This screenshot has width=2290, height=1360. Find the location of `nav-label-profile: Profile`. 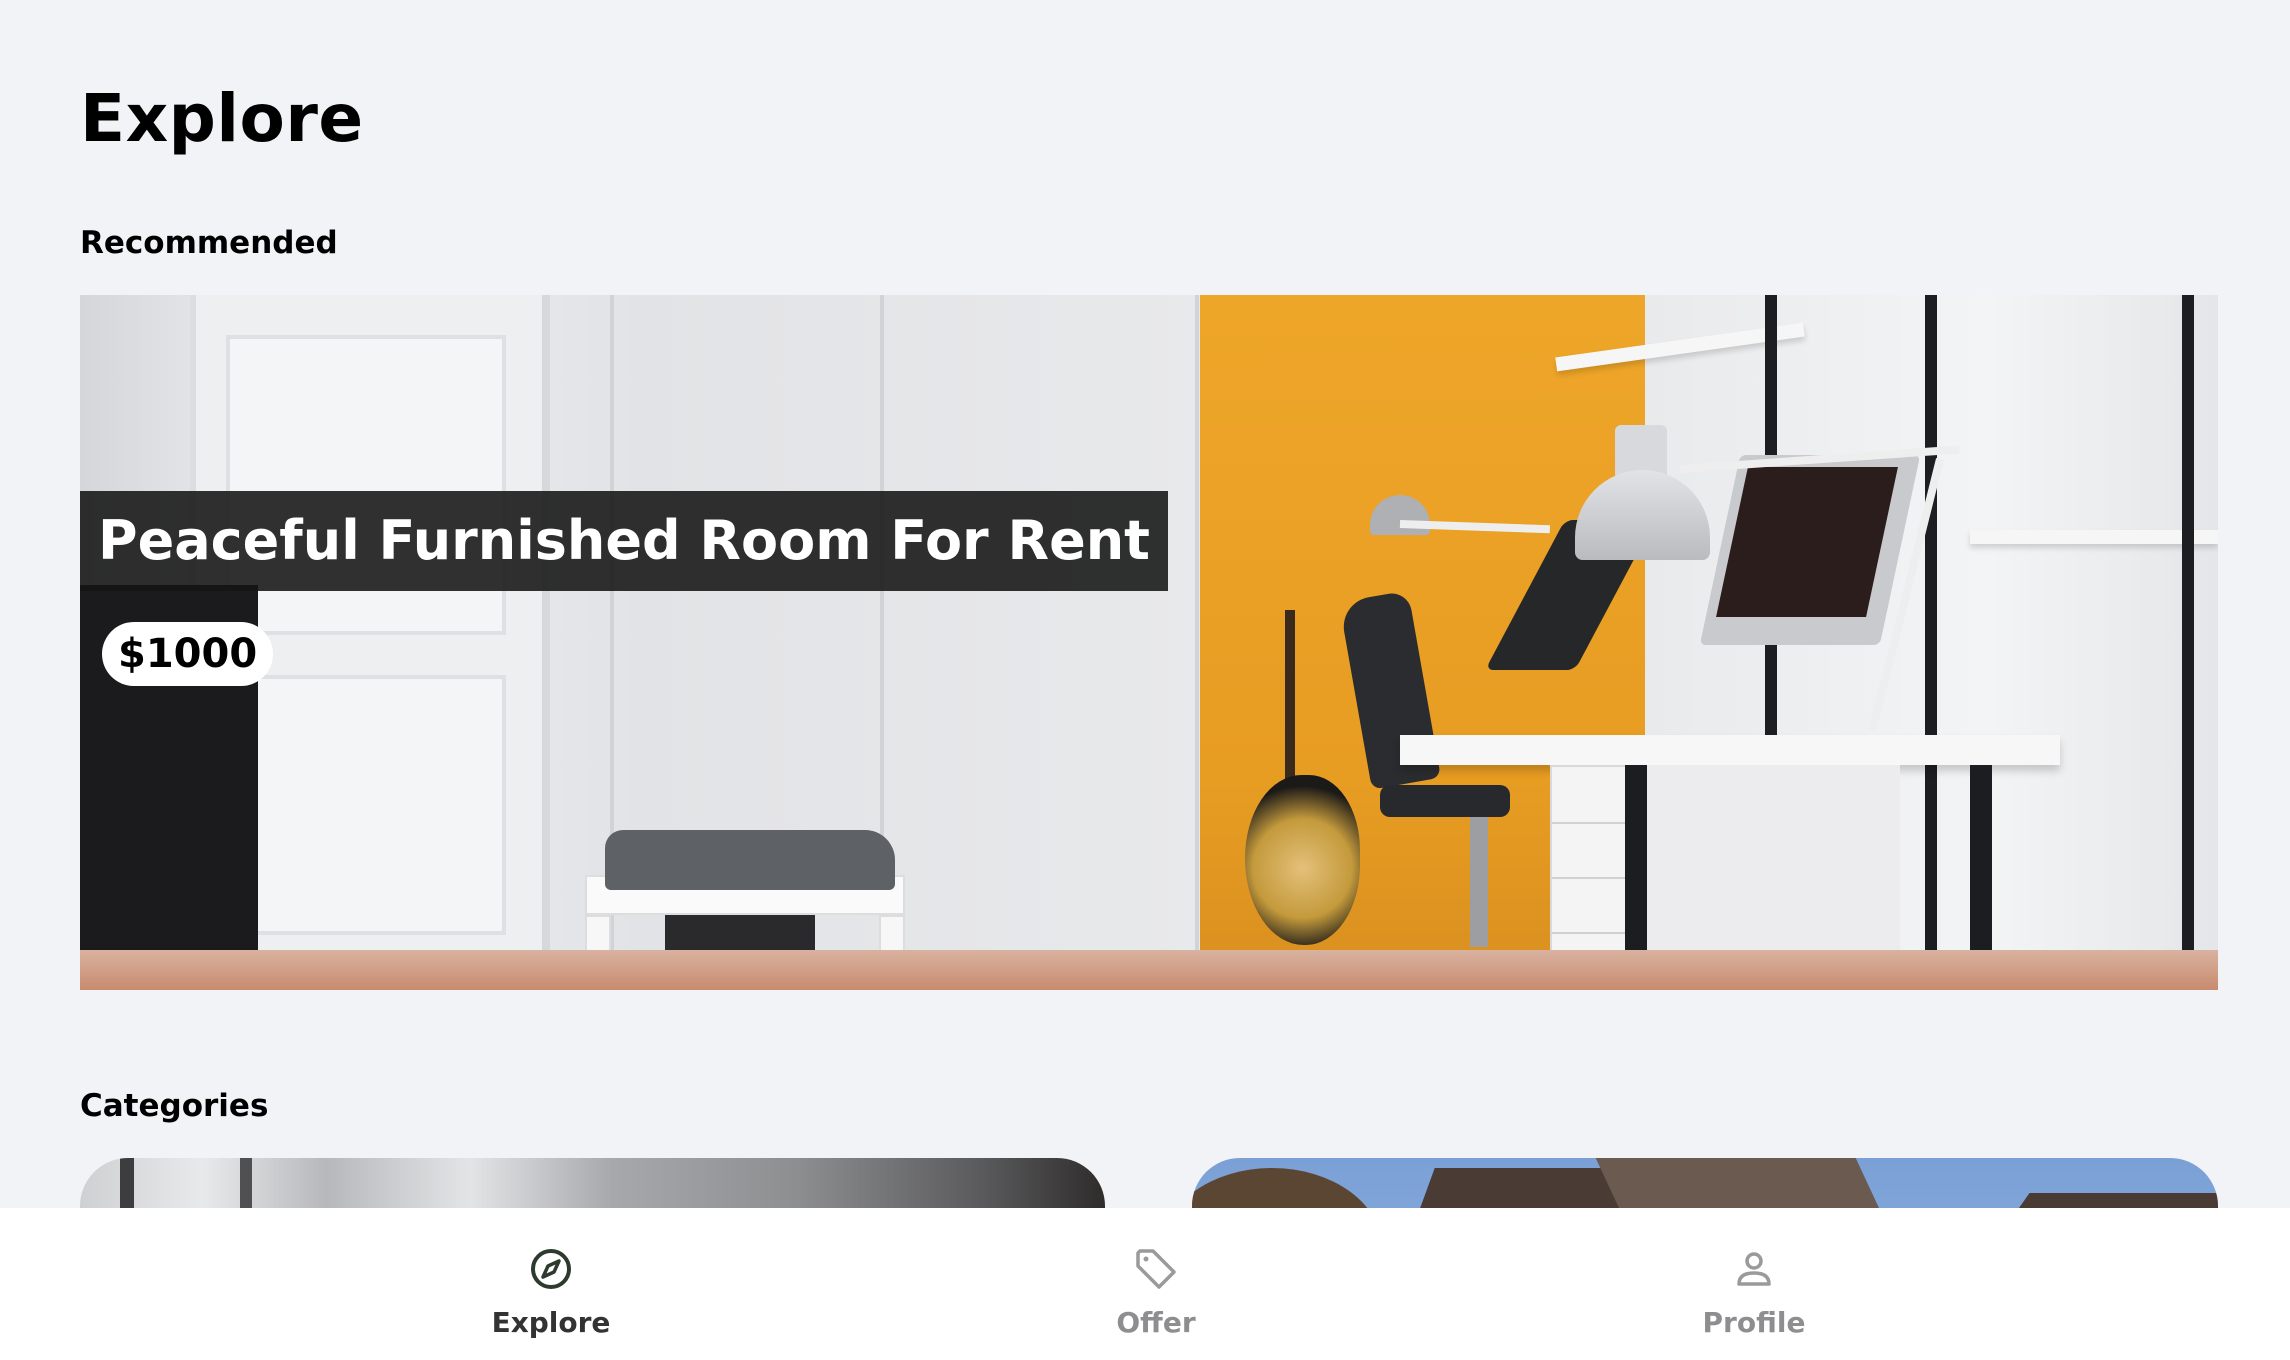

nav-label-profile: Profile is located at coordinates (1754, 1322).